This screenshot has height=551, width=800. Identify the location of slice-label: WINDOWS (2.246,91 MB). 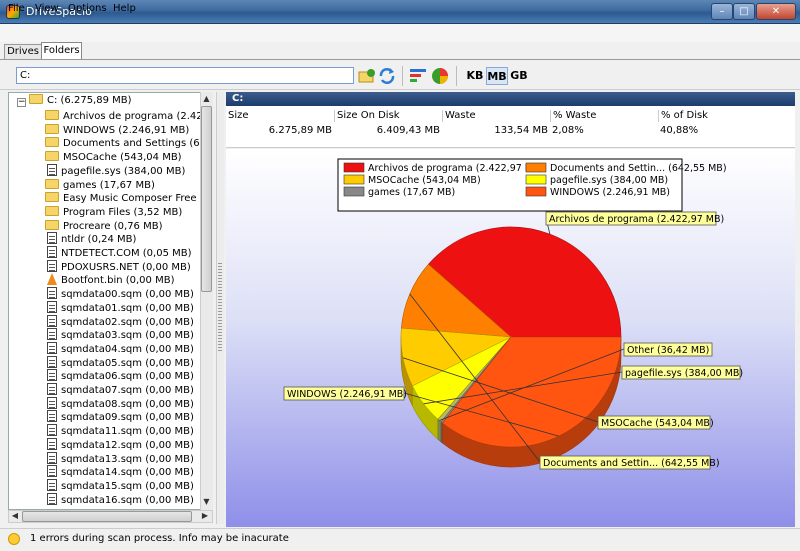
(347, 394).